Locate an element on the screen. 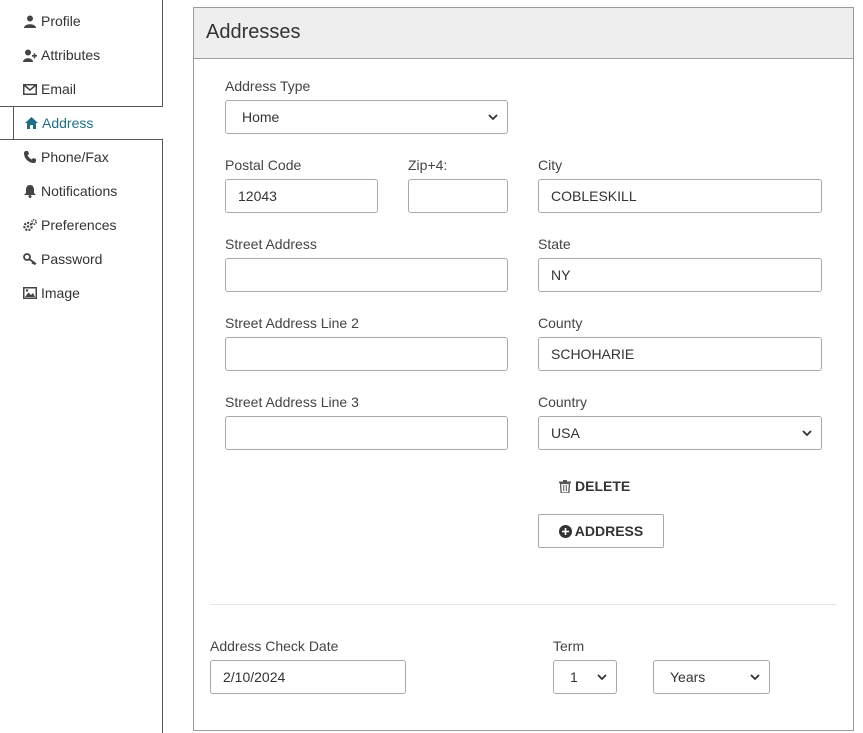 This screenshot has width=863, height=733. term-number-value: 1 is located at coordinates (574, 677).